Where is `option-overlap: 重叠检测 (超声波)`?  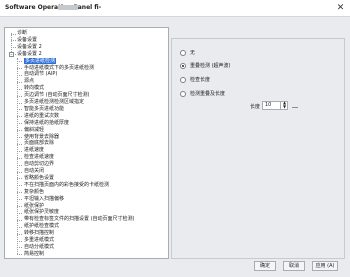 option-overlap: 重叠检测 (超声波) is located at coordinates (205, 66).